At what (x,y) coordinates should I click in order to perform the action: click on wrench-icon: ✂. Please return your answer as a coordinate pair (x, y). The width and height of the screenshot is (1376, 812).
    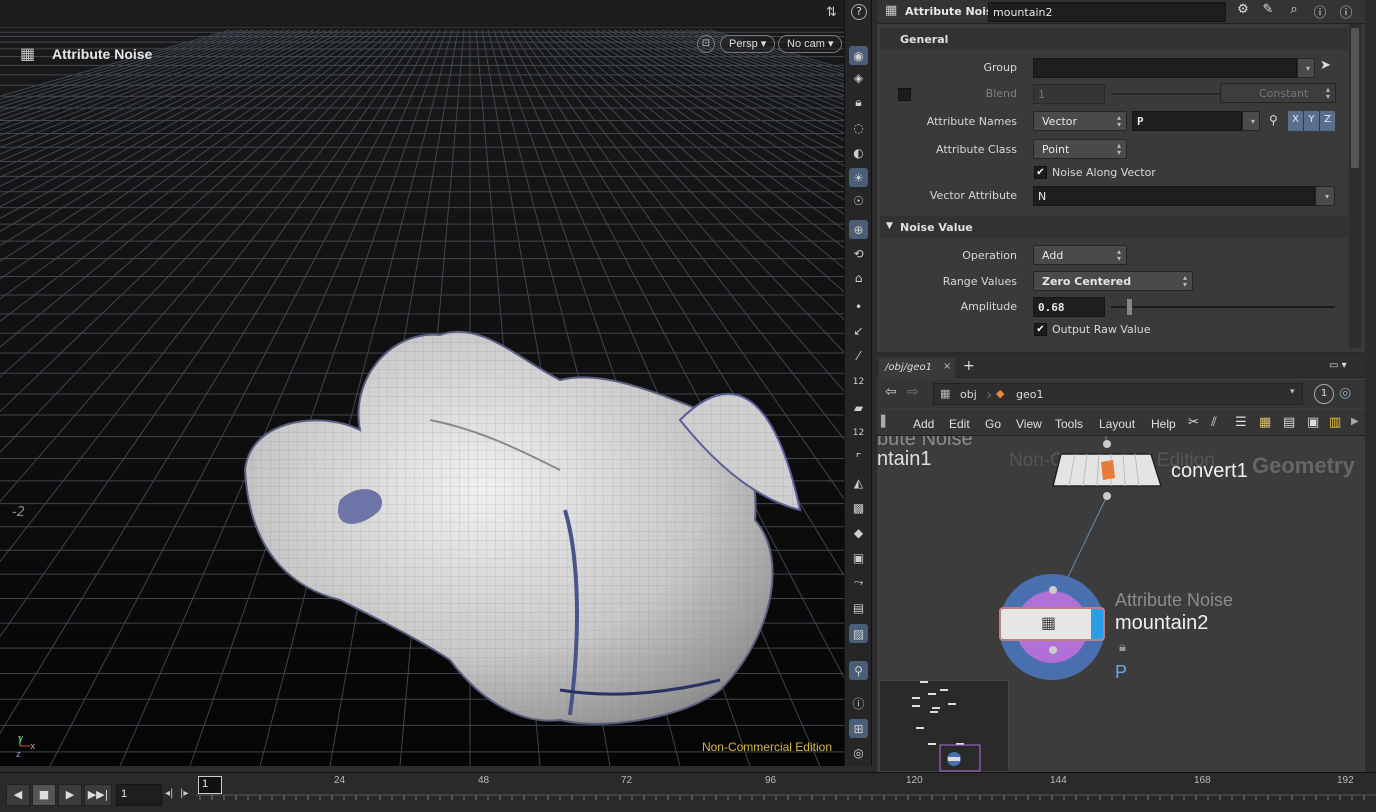
    Looking at the image, I should click on (1193, 422).